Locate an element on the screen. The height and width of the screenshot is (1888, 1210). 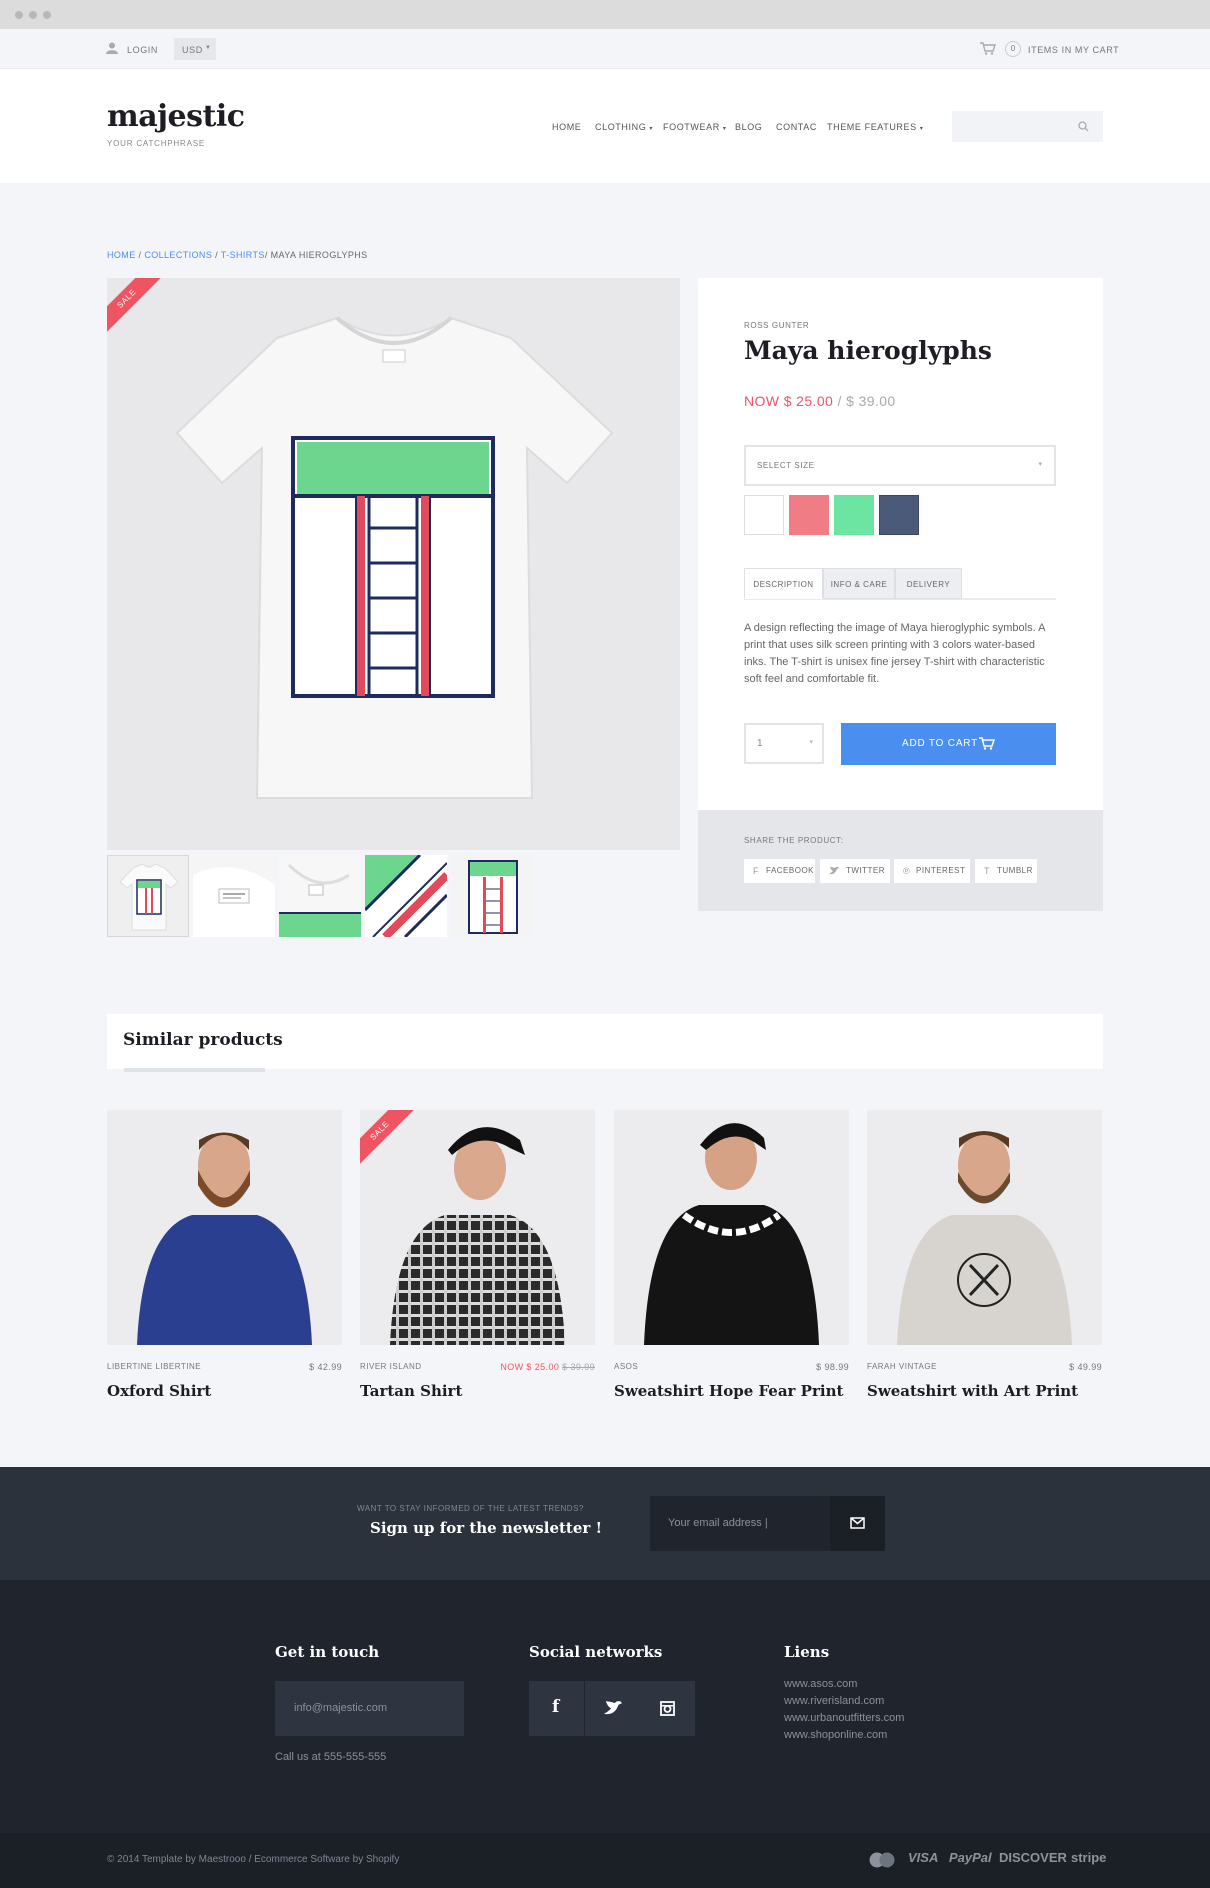
size-select-placeholder: SELECT SIZE is located at coordinates (786, 465).